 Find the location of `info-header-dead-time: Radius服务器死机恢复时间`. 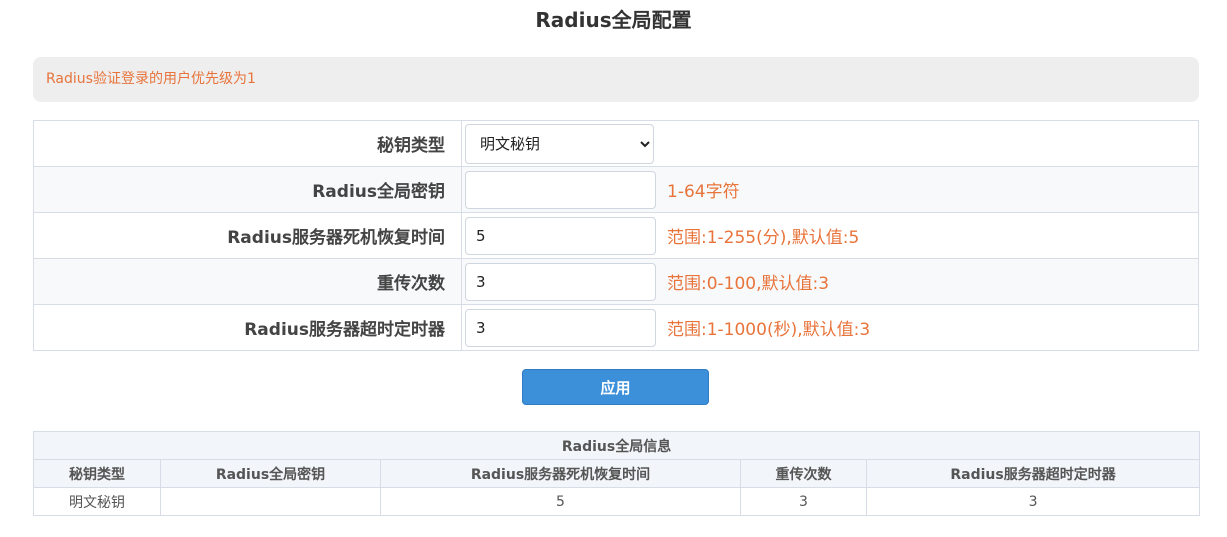

info-header-dead-time: Radius服务器死机恢复时间 is located at coordinates (560, 473).